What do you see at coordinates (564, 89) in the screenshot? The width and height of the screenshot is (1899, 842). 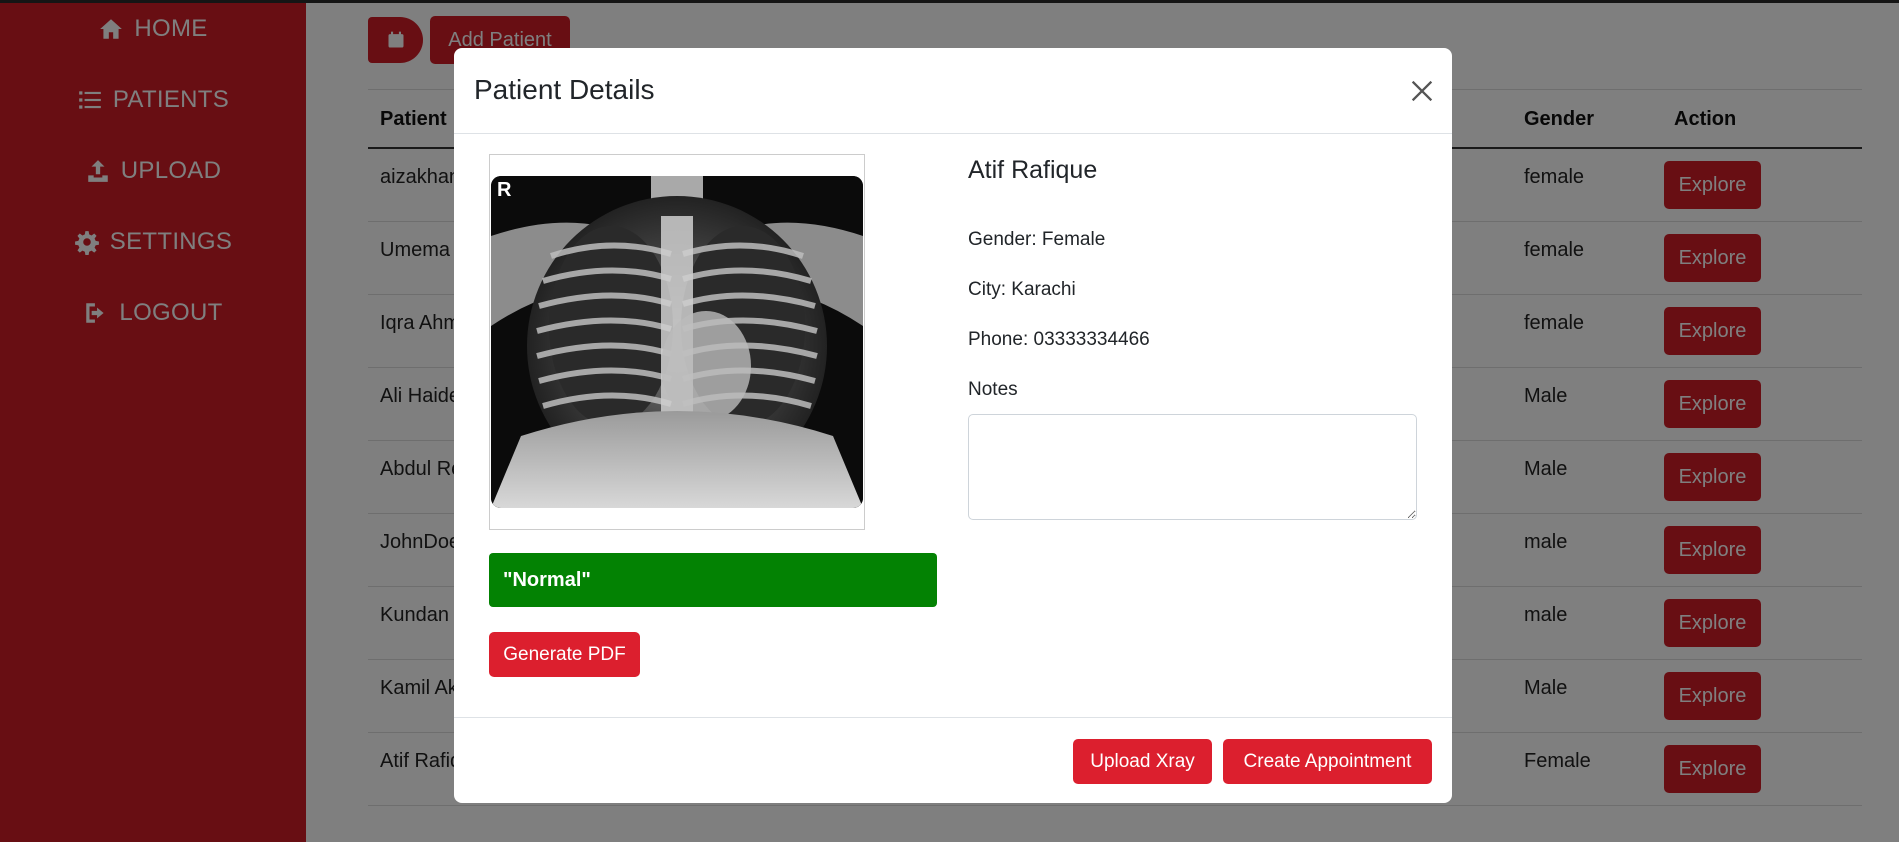 I see `modal-title: Patient Details` at bounding box center [564, 89].